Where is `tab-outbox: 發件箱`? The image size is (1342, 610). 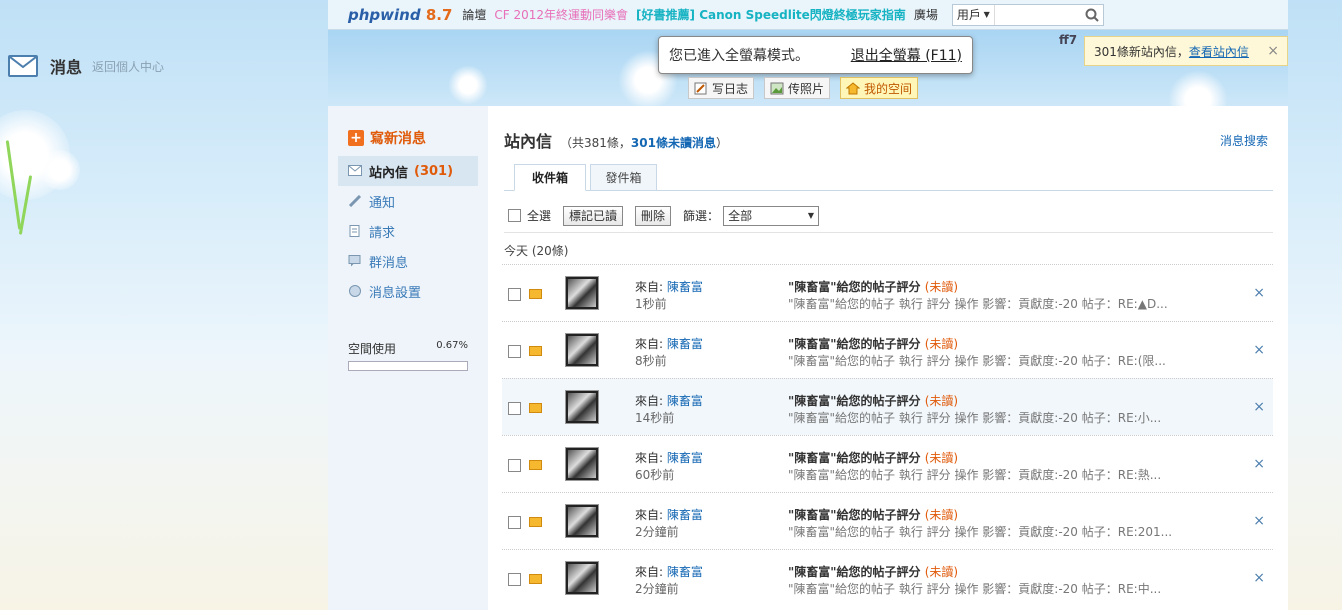 tab-outbox: 發件箱 is located at coordinates (623, 177).